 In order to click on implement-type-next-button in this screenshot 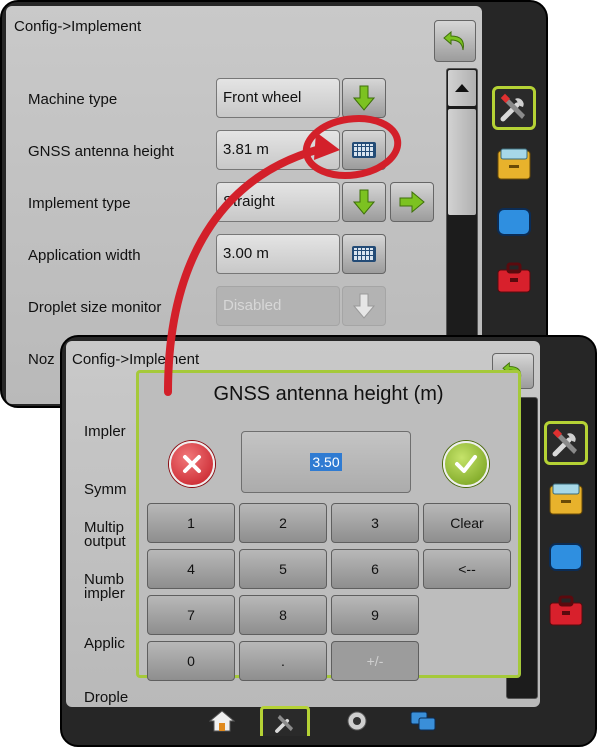, I will do `click(412, 202)`.